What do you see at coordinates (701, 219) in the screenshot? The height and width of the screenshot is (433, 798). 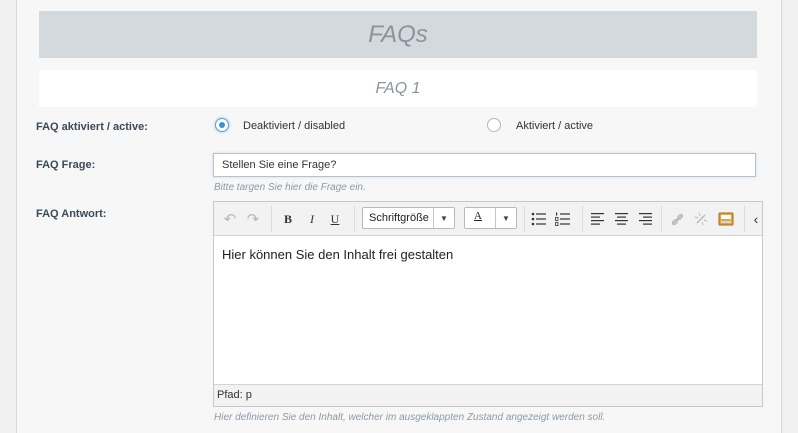 I see `unlink-icon` at bounding box center [701, 219].